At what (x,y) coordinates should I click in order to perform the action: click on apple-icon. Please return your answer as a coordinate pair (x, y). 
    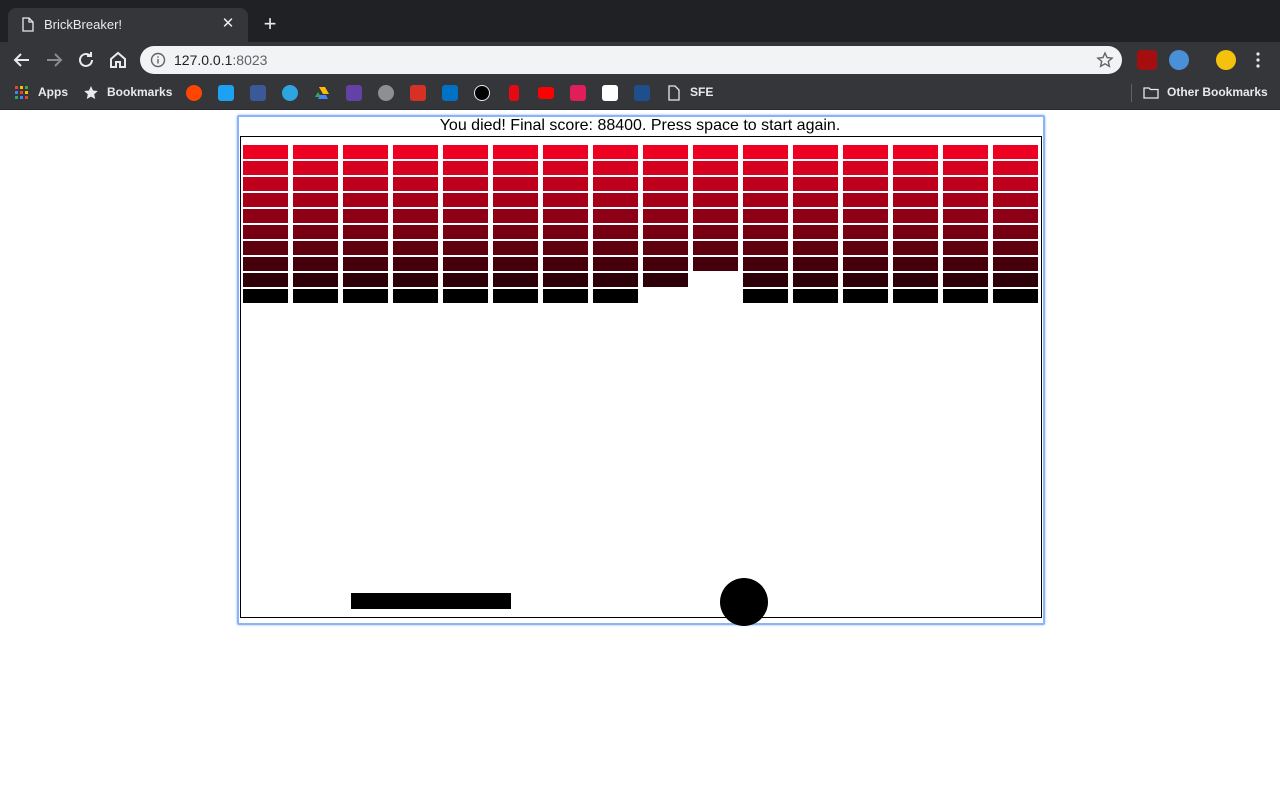
    Looking at the image, I should click on (386, 93).